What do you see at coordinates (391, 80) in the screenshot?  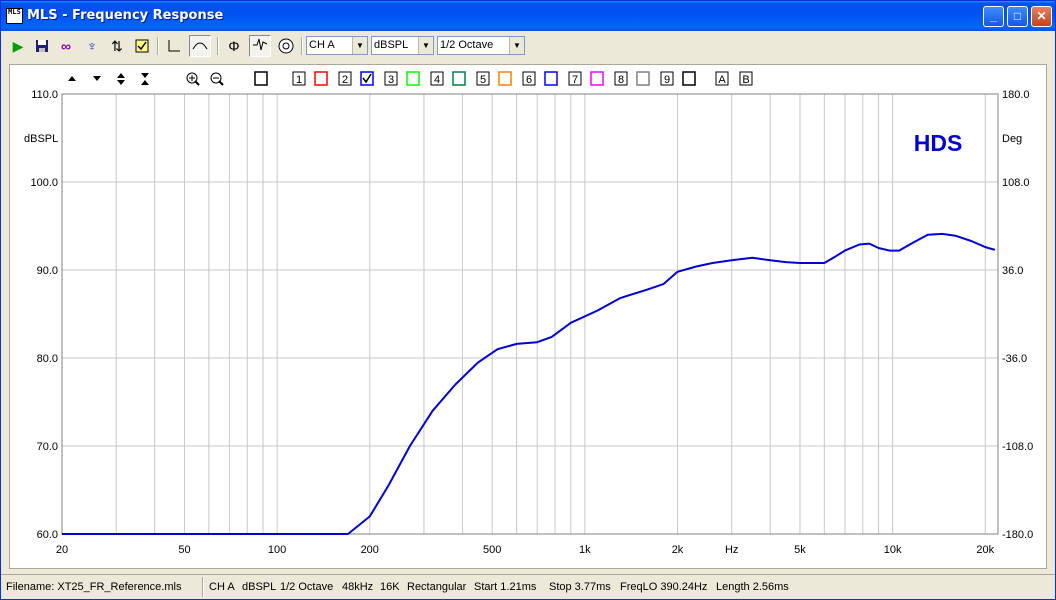 I see `trace-number-label: 3` at bounding box center [391, 80].